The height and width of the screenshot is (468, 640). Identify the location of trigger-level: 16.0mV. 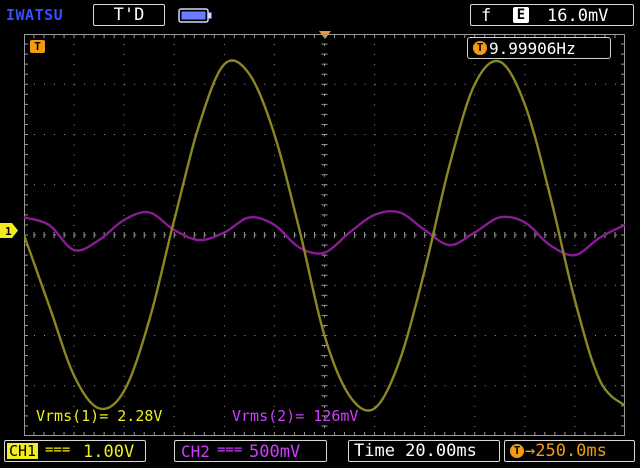
(578, 16).